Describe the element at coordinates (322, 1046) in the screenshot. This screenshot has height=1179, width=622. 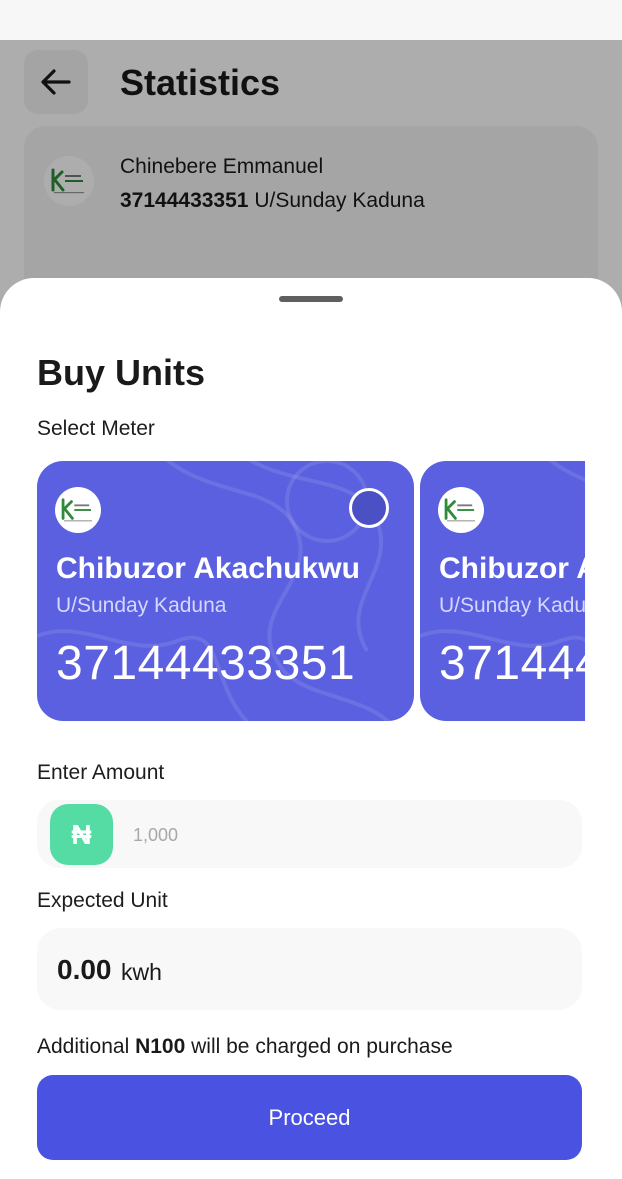
I see `note-suffix: will be charged on purchase` at that location.